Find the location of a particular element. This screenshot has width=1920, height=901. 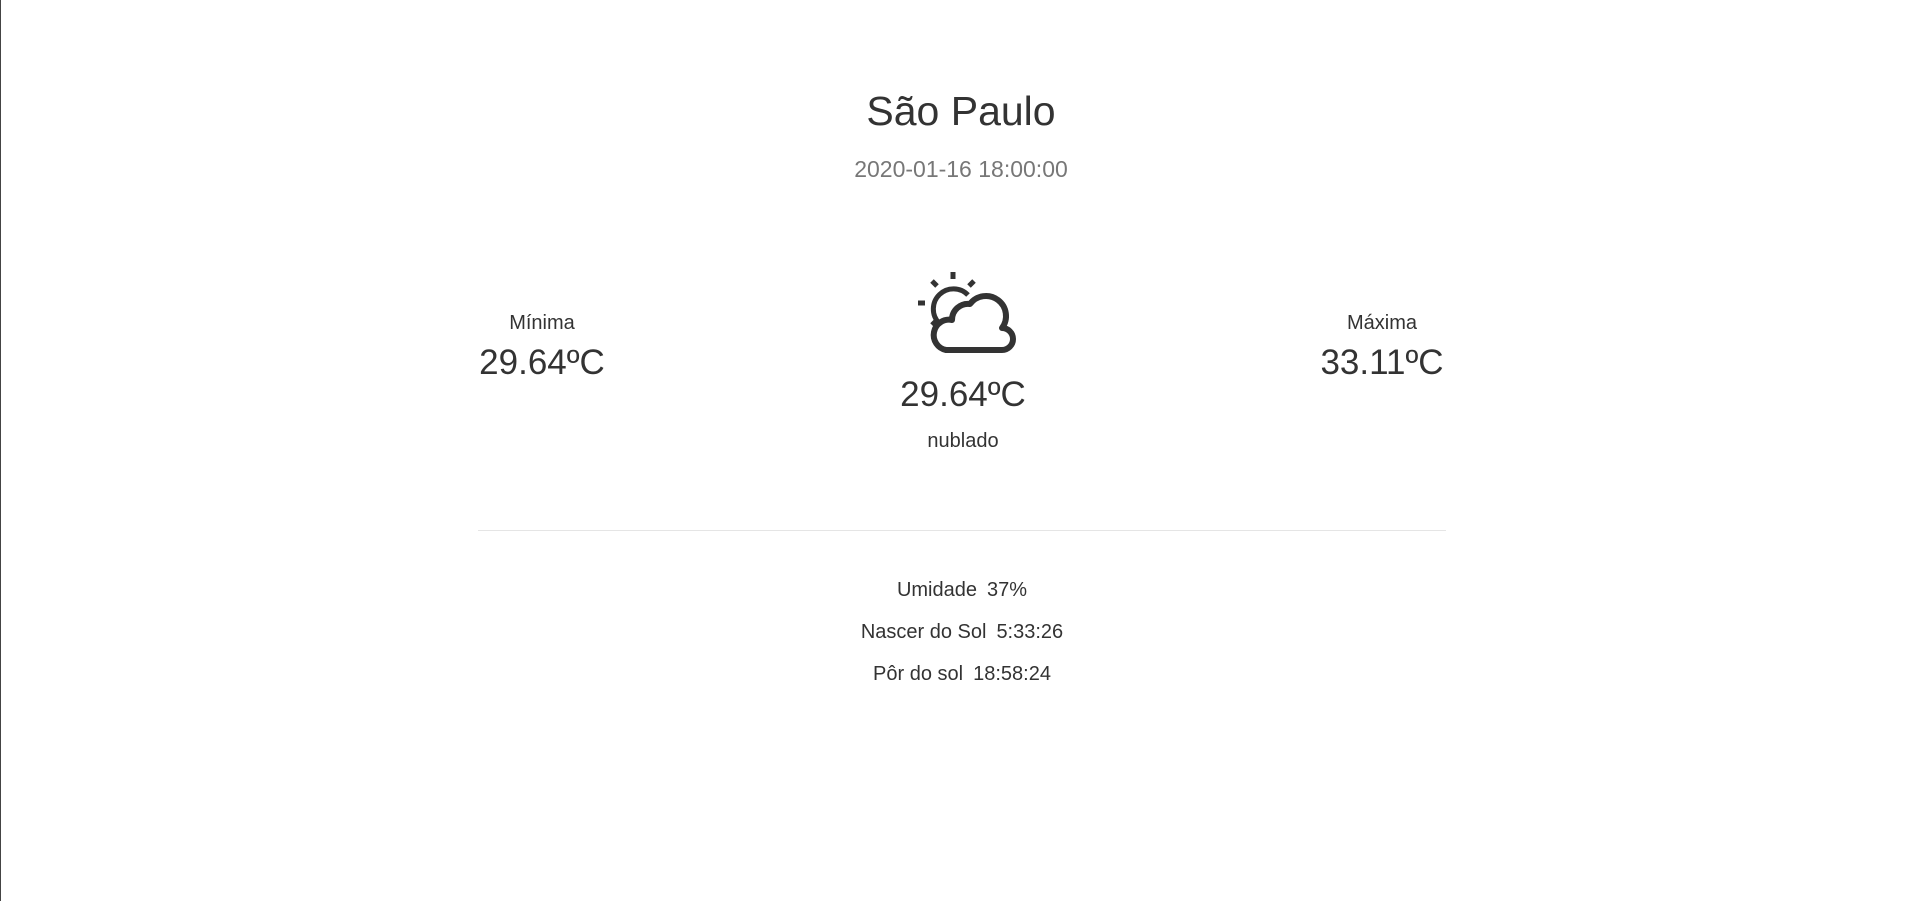

sunrise-row: Nascer do Sol 5:33:26 is located at coordinates (960, 640).